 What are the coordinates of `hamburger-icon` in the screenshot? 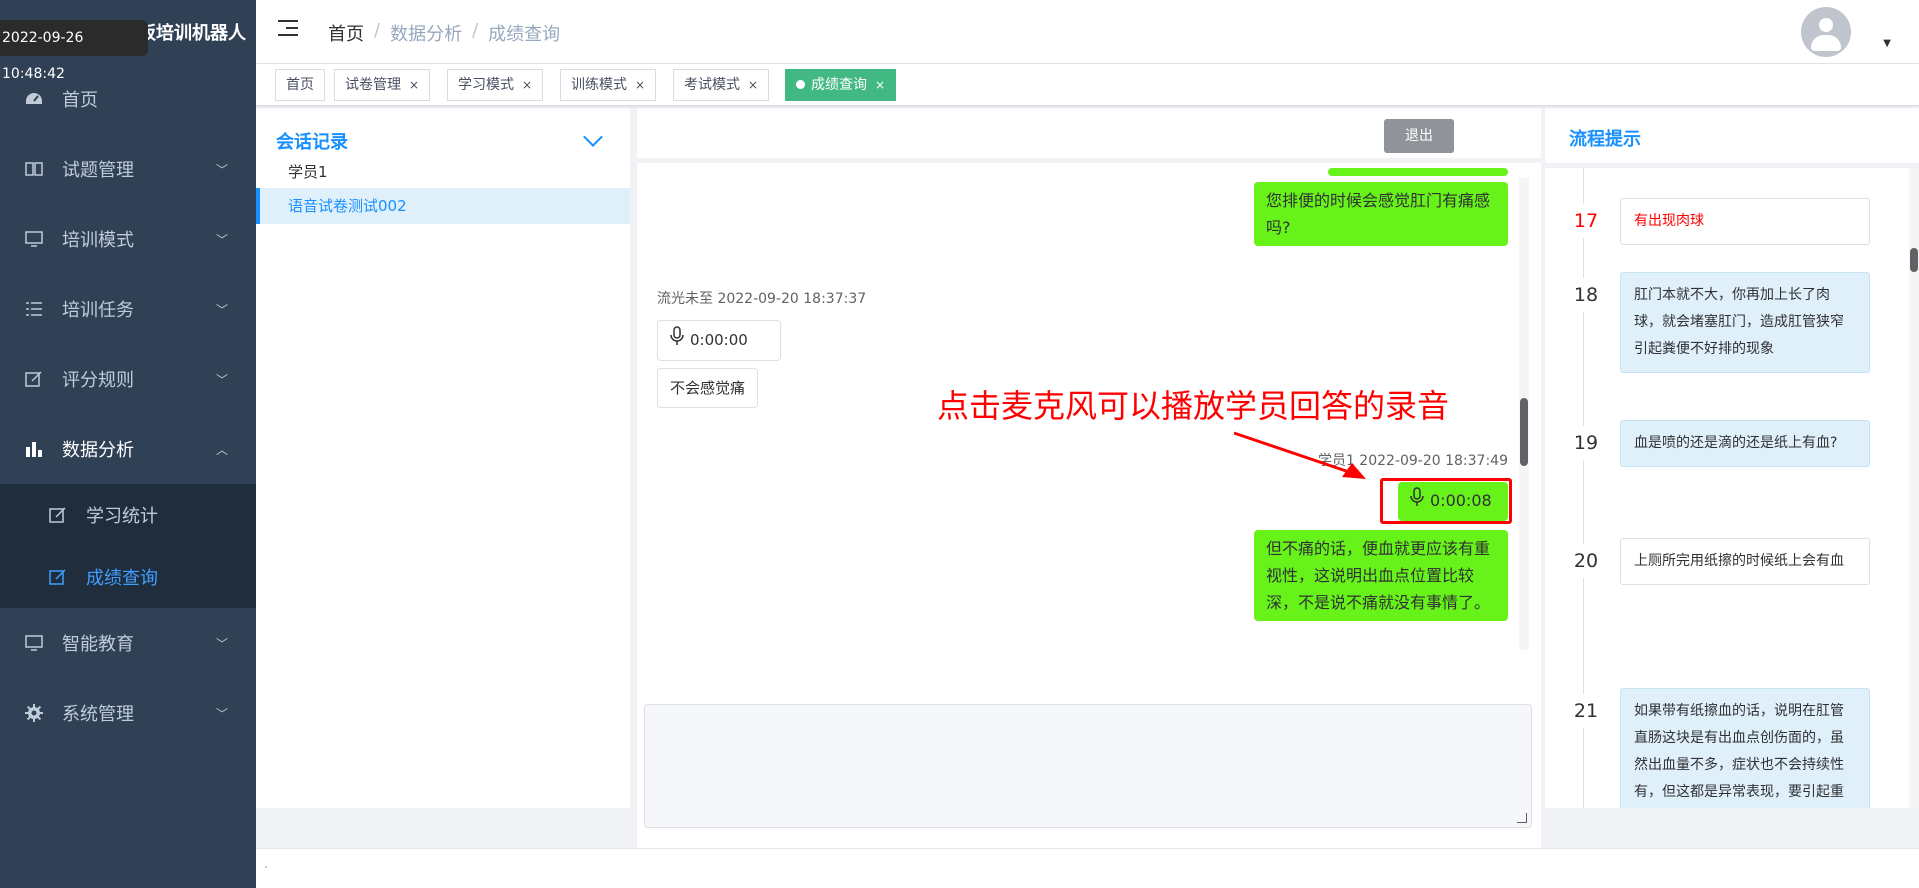 It's located at (288, 29).